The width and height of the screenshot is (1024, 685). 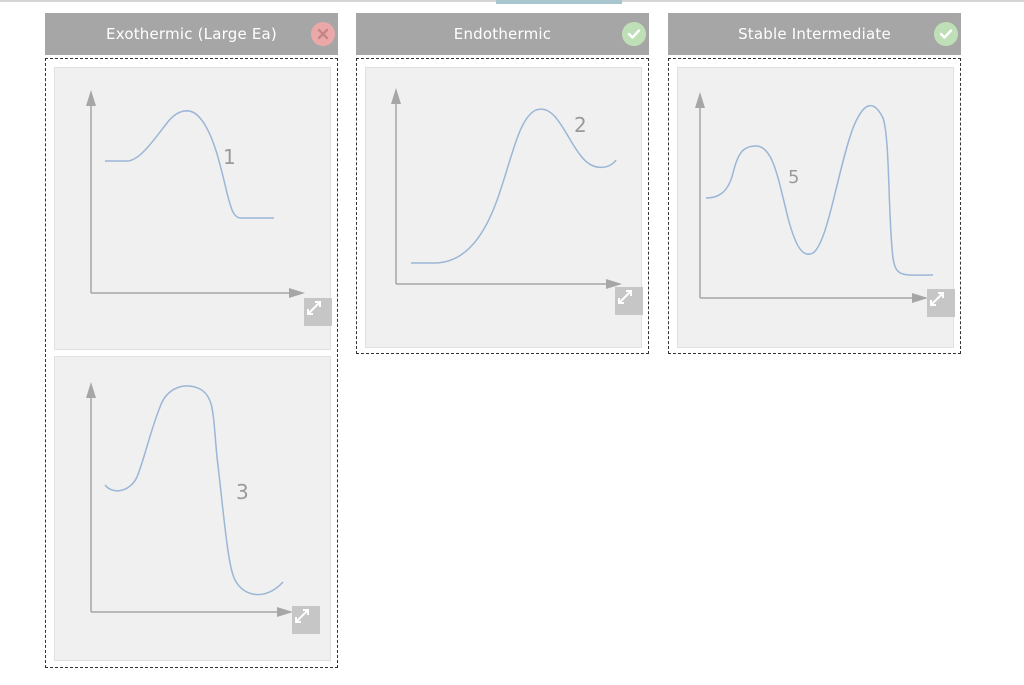 I want to click on column-header: Stable Intermediate, so click(x=814, y=34).